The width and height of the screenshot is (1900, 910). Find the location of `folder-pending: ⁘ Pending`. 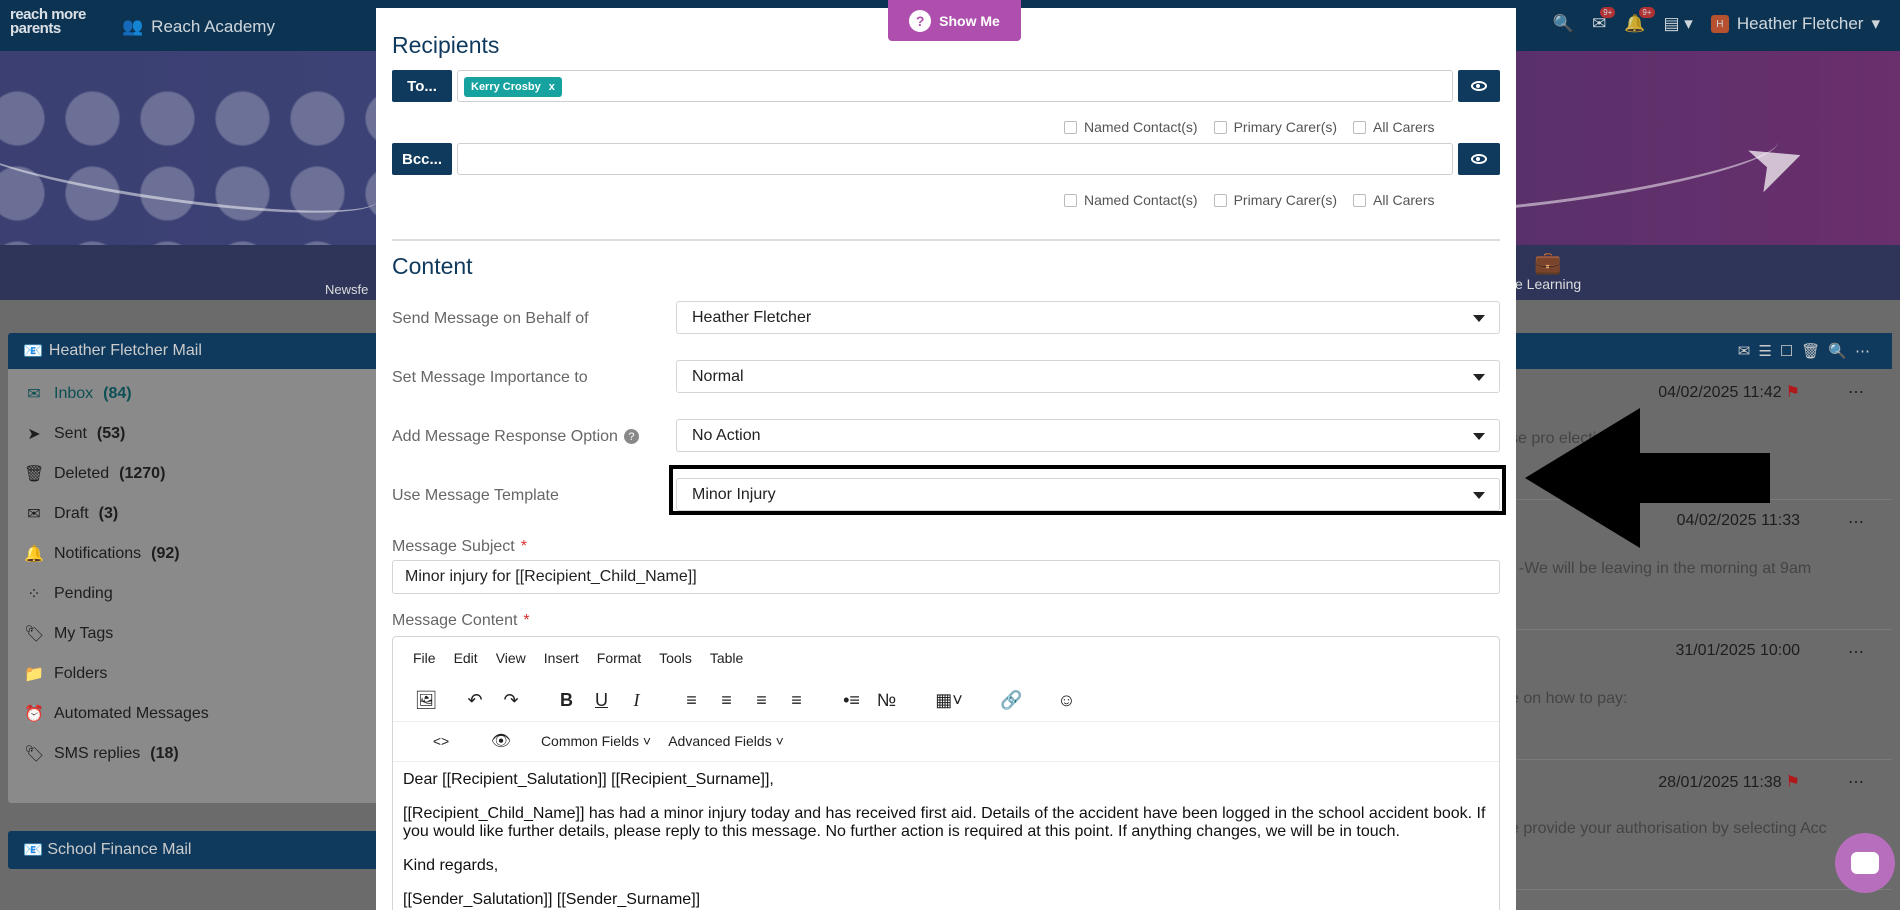

folder-pending: ⁘ Pending is located at coordinates (198, 594).